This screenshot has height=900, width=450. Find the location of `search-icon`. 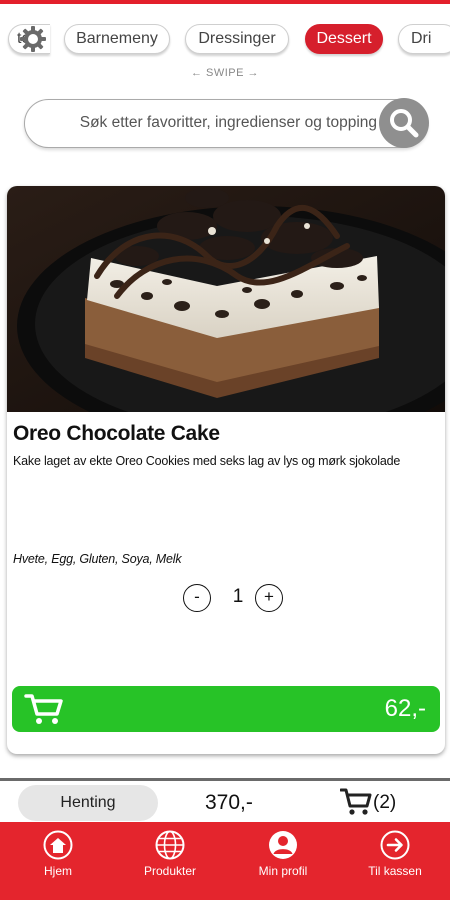

search-icon is located at coordinates (404, 123).